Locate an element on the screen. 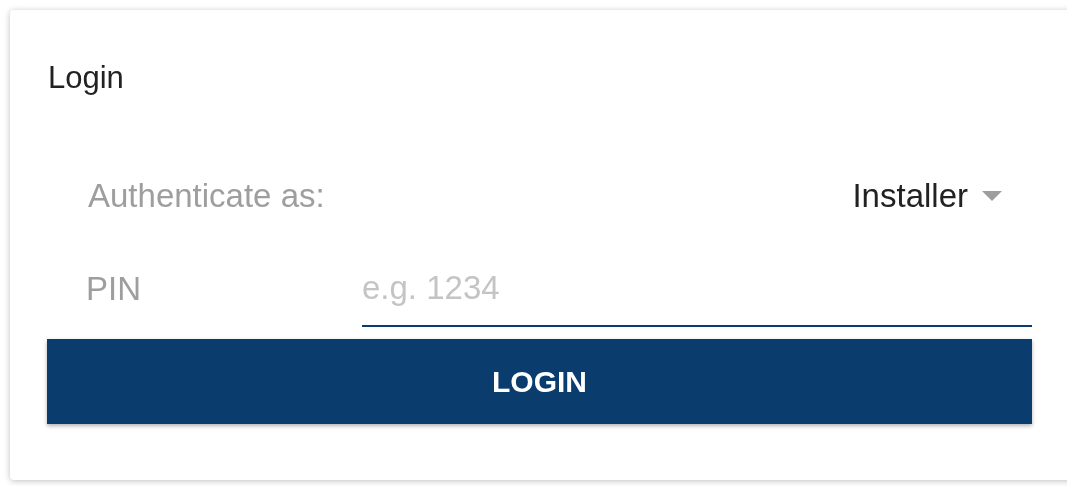 The height and width of the screenshot is (486, 1067). card-title: Login is located at coordinates (86, 78).